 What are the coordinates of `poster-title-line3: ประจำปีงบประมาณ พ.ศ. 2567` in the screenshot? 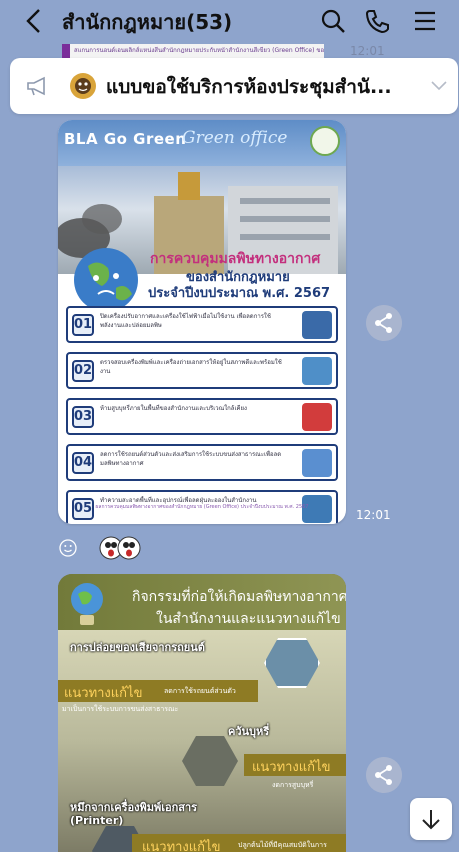 It's located at (239, 293).